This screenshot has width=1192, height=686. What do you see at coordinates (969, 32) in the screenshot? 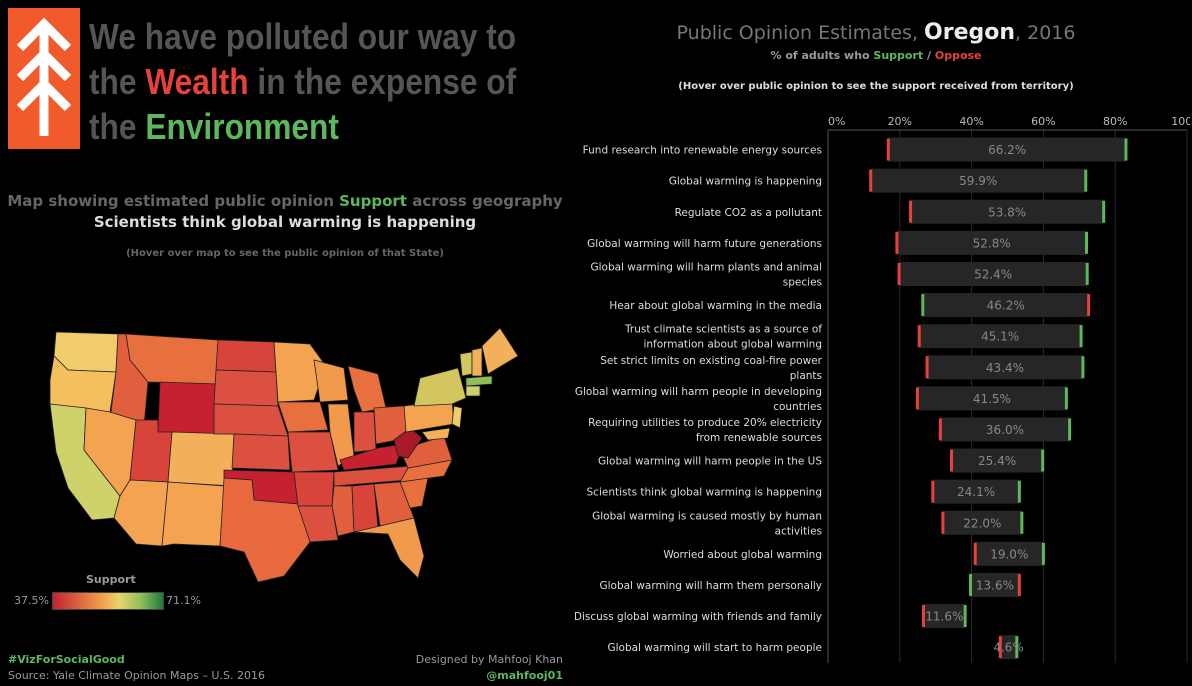
I see `chart-title-state: Oregon` at bounding box center [969, 32].